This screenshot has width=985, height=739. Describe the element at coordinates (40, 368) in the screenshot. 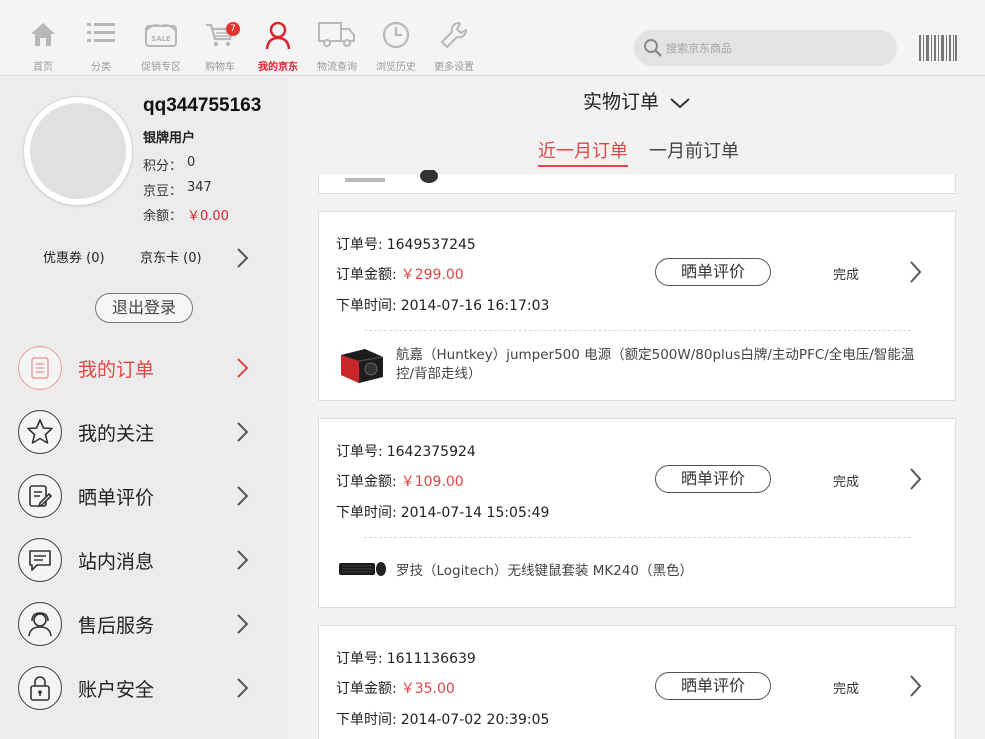

I see `order-list-icon` at that location.